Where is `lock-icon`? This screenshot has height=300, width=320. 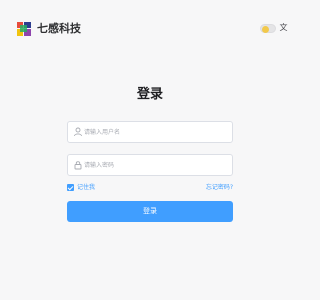
lock-icon is located at coordinates (78, 165).